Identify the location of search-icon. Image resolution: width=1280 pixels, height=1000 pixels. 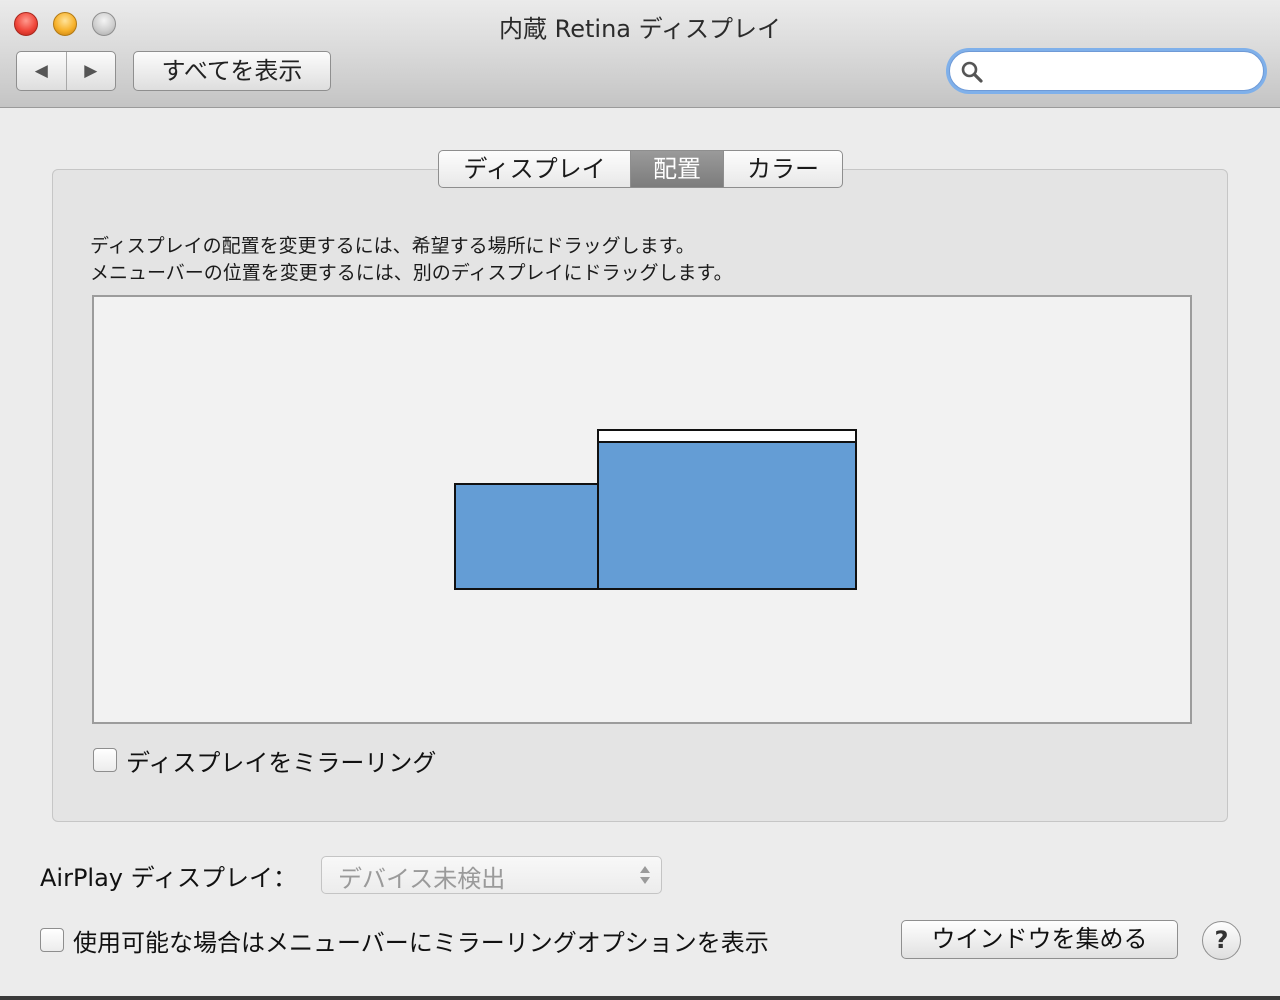
(972, 72).